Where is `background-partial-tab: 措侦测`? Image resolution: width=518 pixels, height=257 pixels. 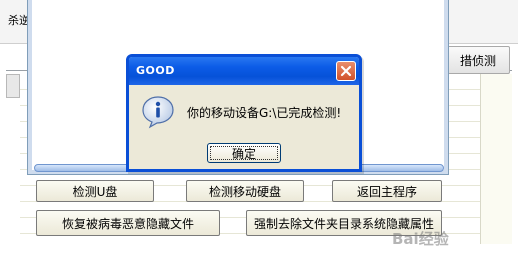
background-partial-tab: 措侦测 is located at coordinates (478, 60).